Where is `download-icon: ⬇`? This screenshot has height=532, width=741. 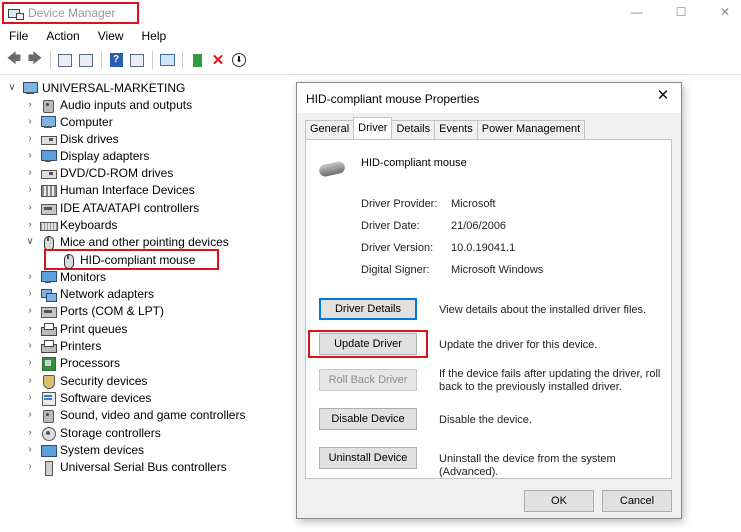
download-icon: ⬇ is located at coordinates (239, 60).